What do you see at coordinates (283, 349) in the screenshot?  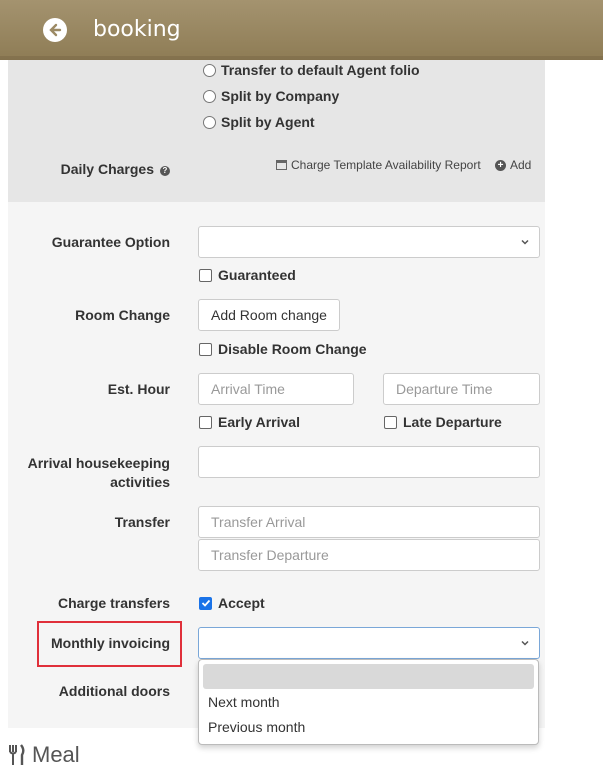 I see `disable-room-change-row: Disable Room Change` at bounding box center [283, 349].